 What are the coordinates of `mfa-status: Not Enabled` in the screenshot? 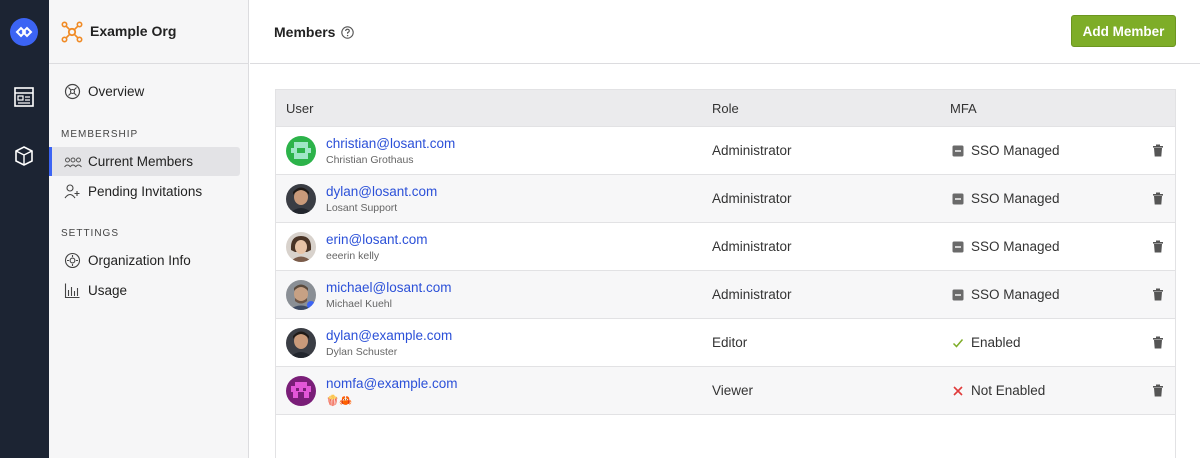 It's located at (998, 390).